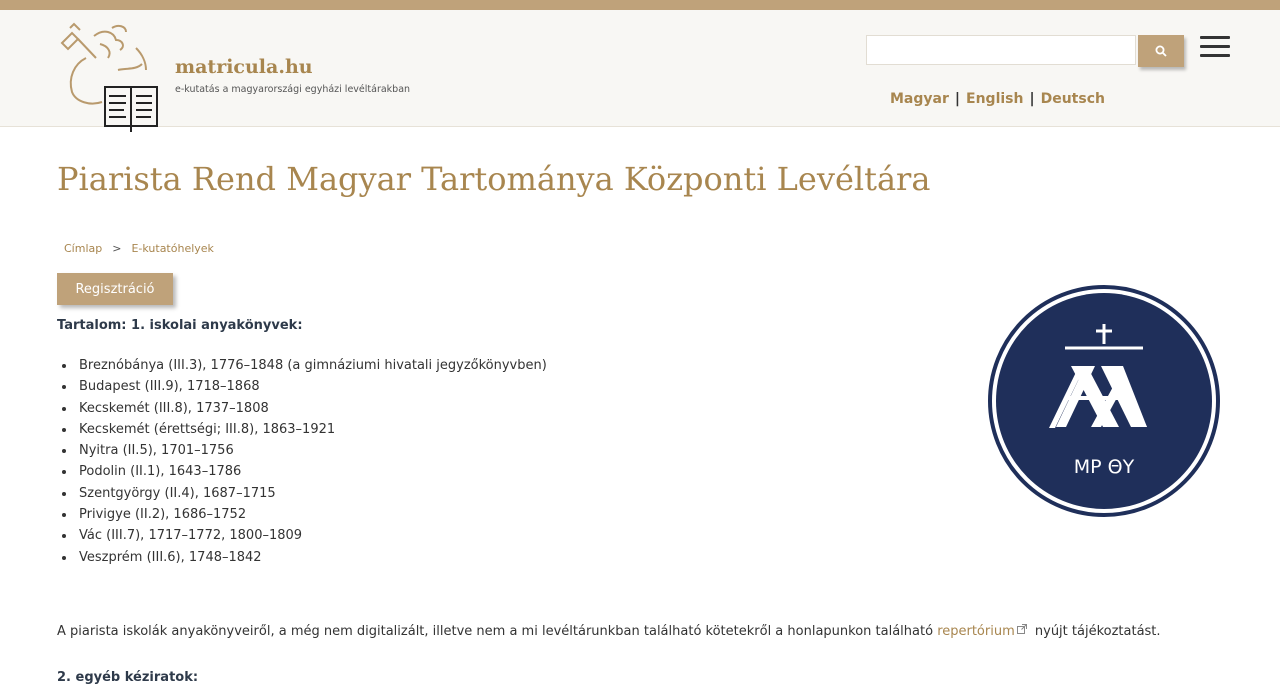 The image size is (1280, 692). What do you see at coordinates (976, 631) in the screenshot?
I see `repertorium-link: repertórium` at bounding box center [976, 631].